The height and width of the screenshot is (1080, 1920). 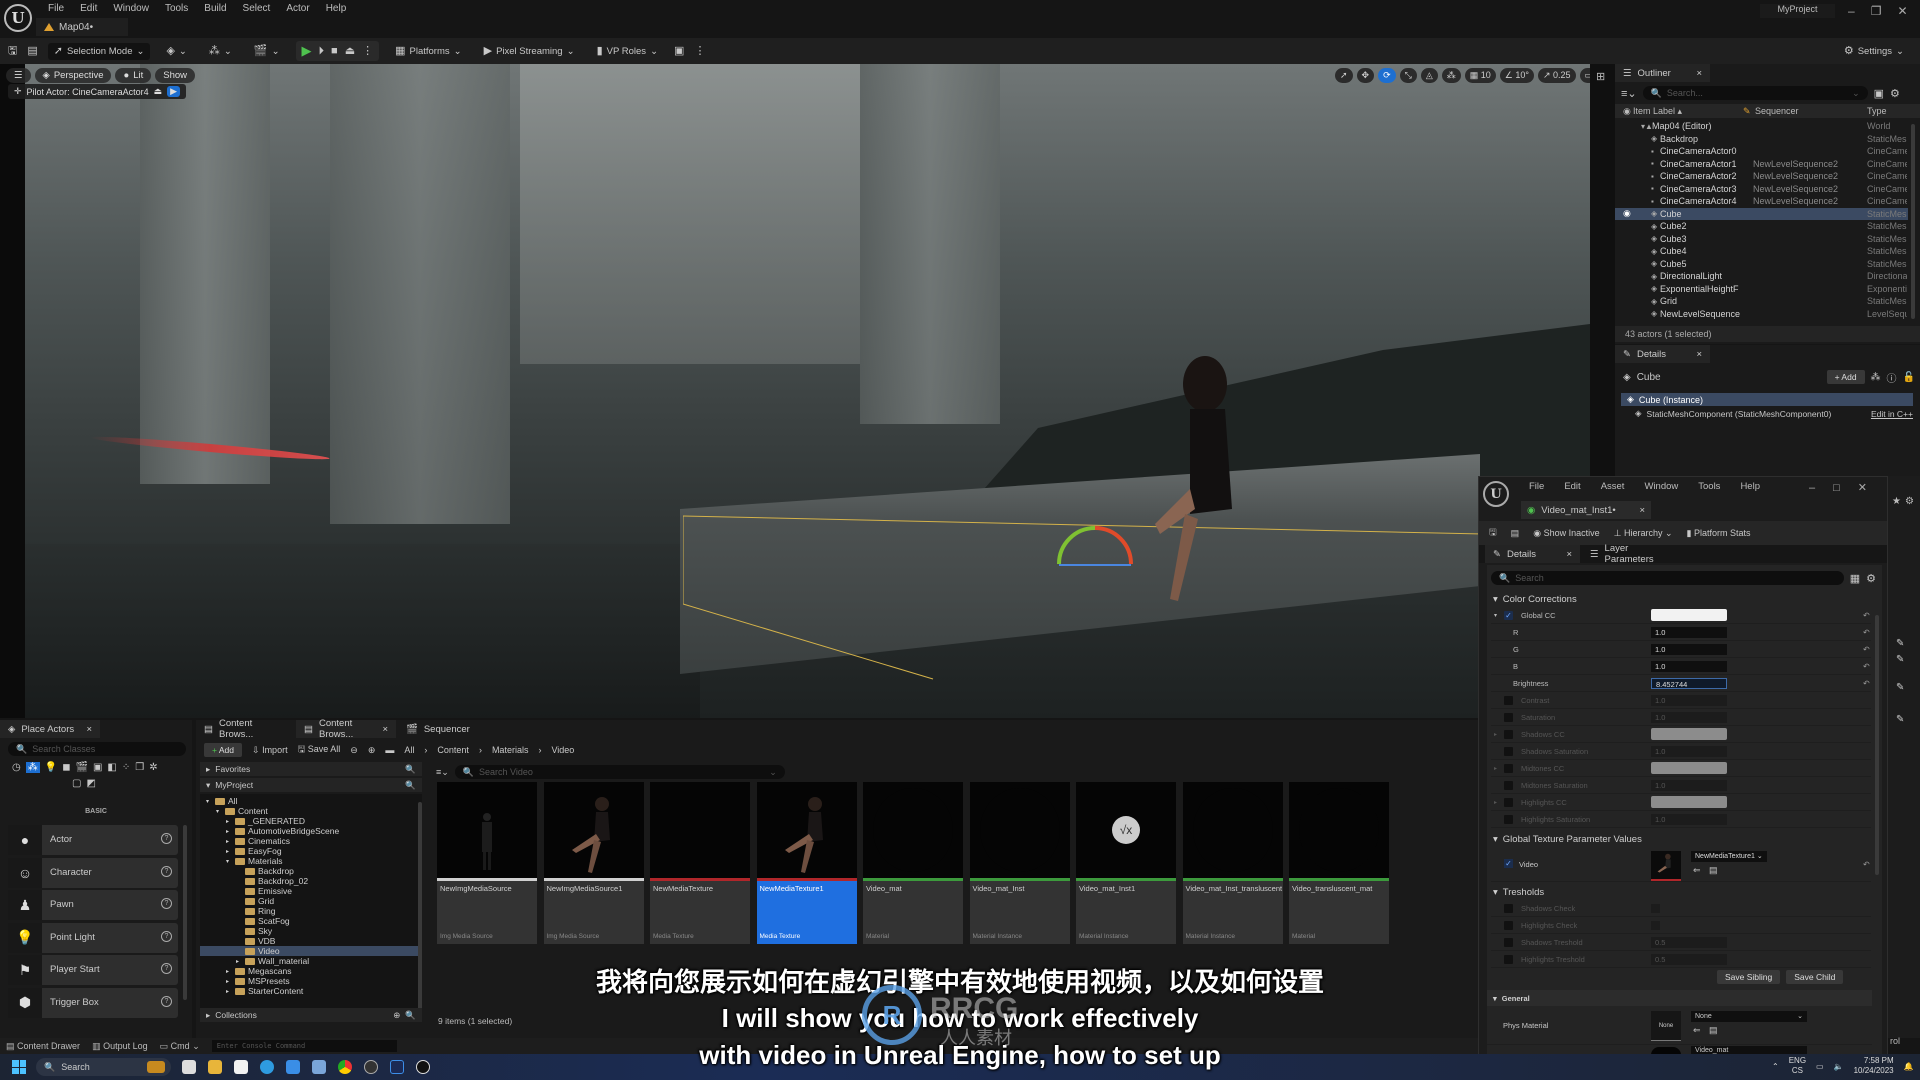 I want to click on minimize-icon: –, so click(x=1812, y=488).